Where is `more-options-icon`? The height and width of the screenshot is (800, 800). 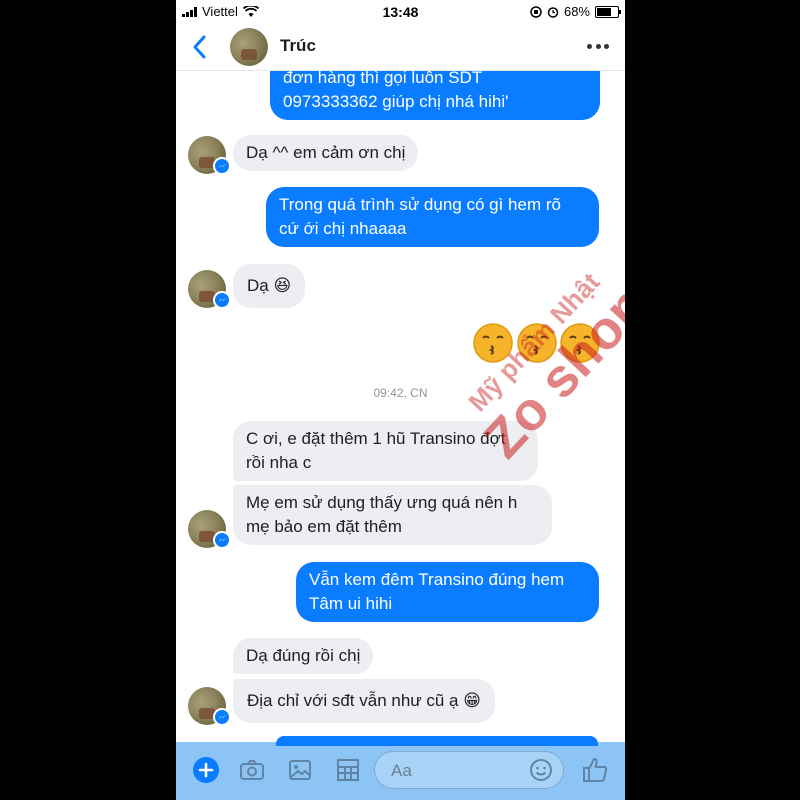
more-options-icon is located at coordinates (598, 46).